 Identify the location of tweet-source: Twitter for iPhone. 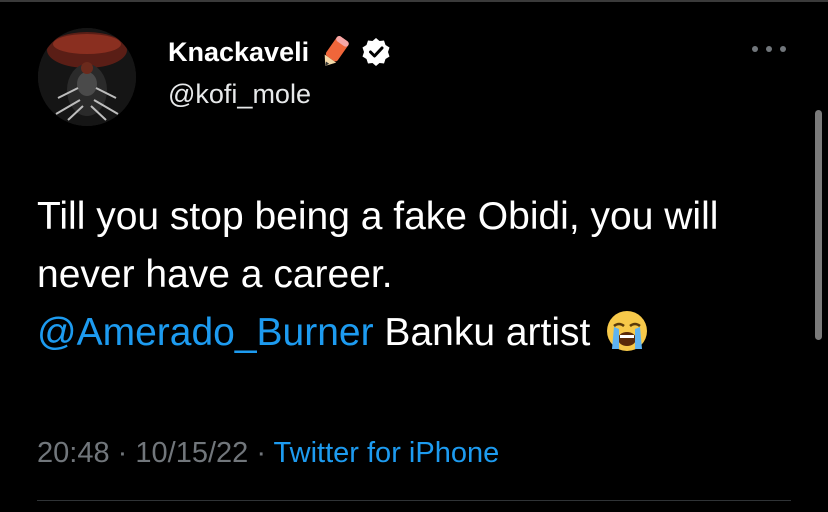
(387, 453).